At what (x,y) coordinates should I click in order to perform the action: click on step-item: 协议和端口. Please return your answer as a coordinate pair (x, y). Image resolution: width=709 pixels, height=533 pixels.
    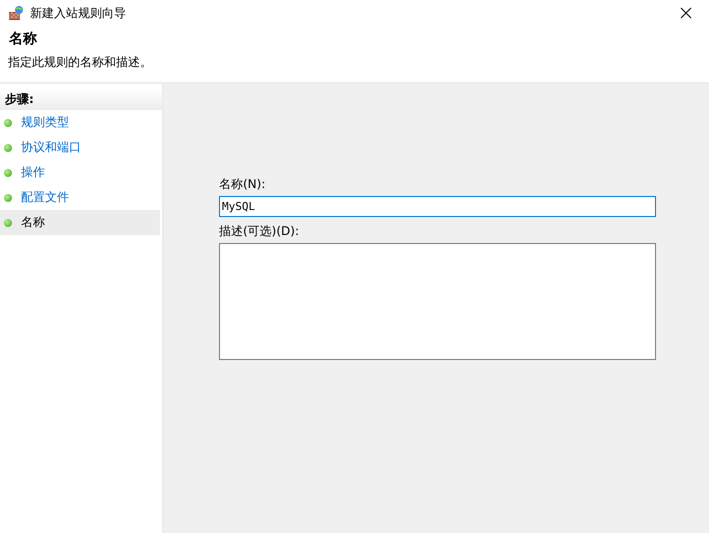
    Looking at the image, I should click on (80, 147).